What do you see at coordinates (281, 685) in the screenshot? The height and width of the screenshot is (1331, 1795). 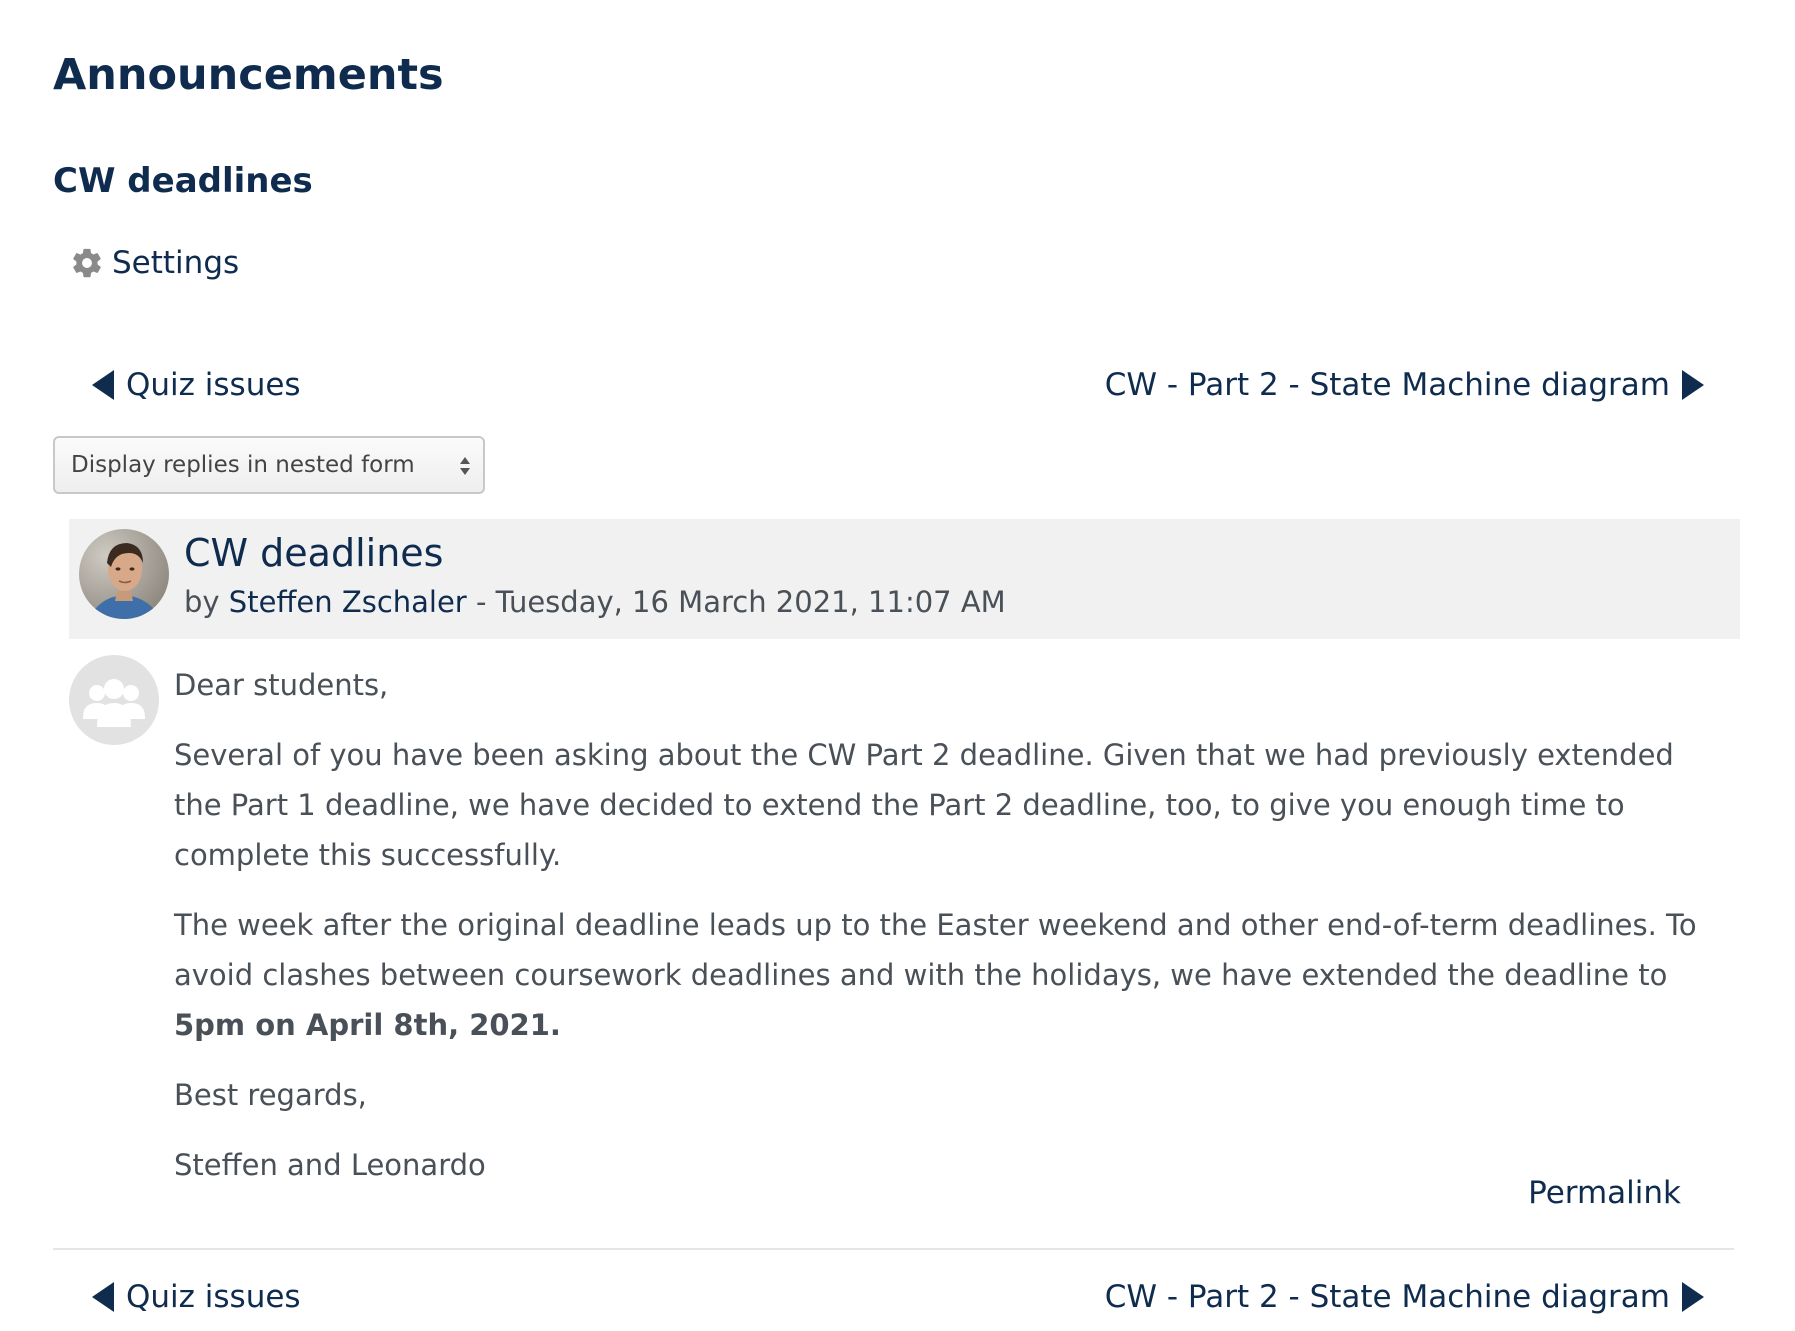 I see `post-greeting: Dear students,` at bounding box center [281, 685].